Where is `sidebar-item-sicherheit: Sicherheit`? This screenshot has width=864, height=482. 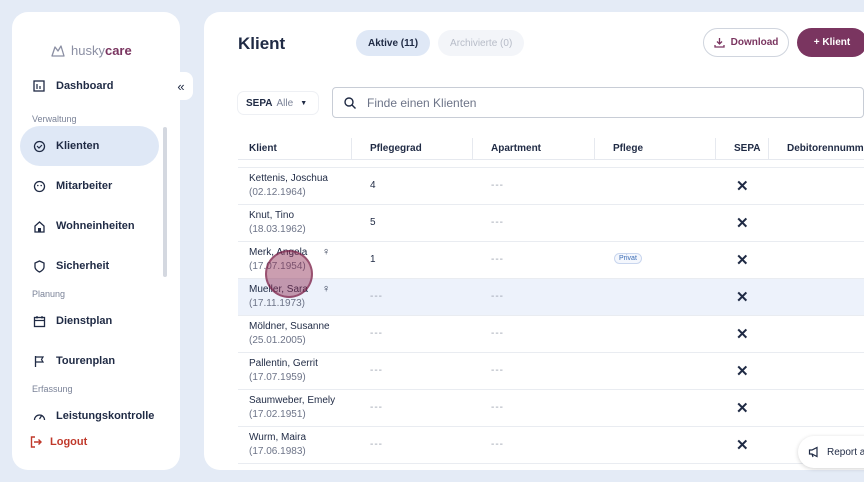
sidebar-item-sicherheit: Sicherheit is located at coordinates (89, 266).